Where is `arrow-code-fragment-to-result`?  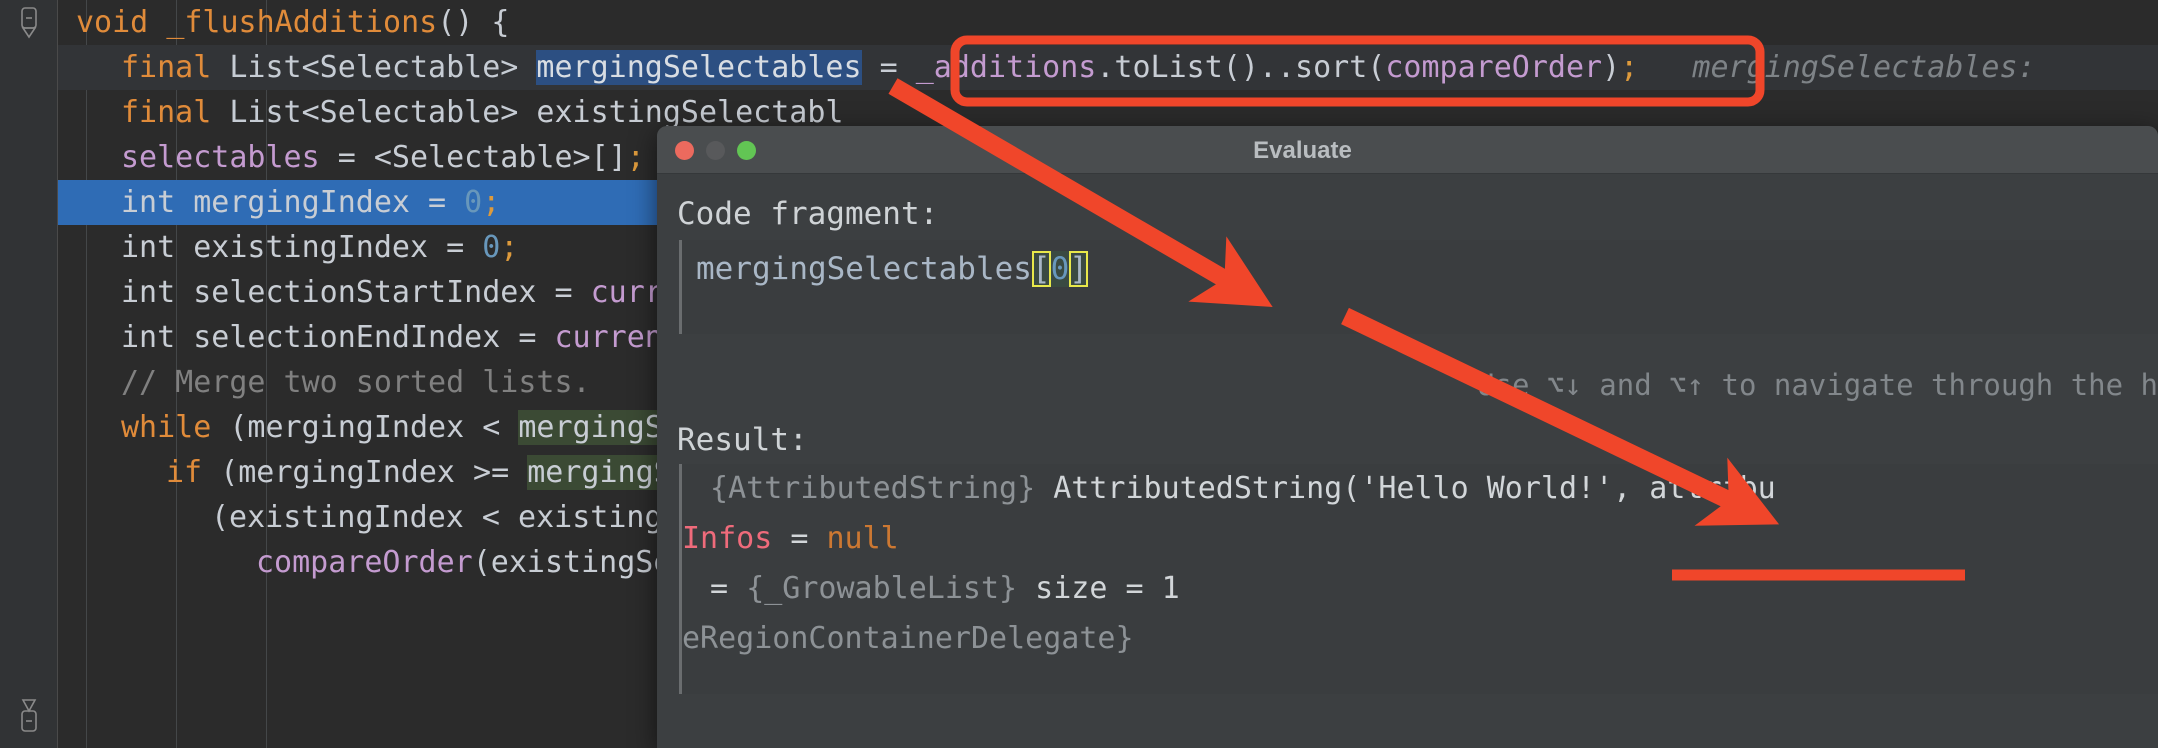
arrow-code-fragment-to-result is located at coordinates (1560, 416).